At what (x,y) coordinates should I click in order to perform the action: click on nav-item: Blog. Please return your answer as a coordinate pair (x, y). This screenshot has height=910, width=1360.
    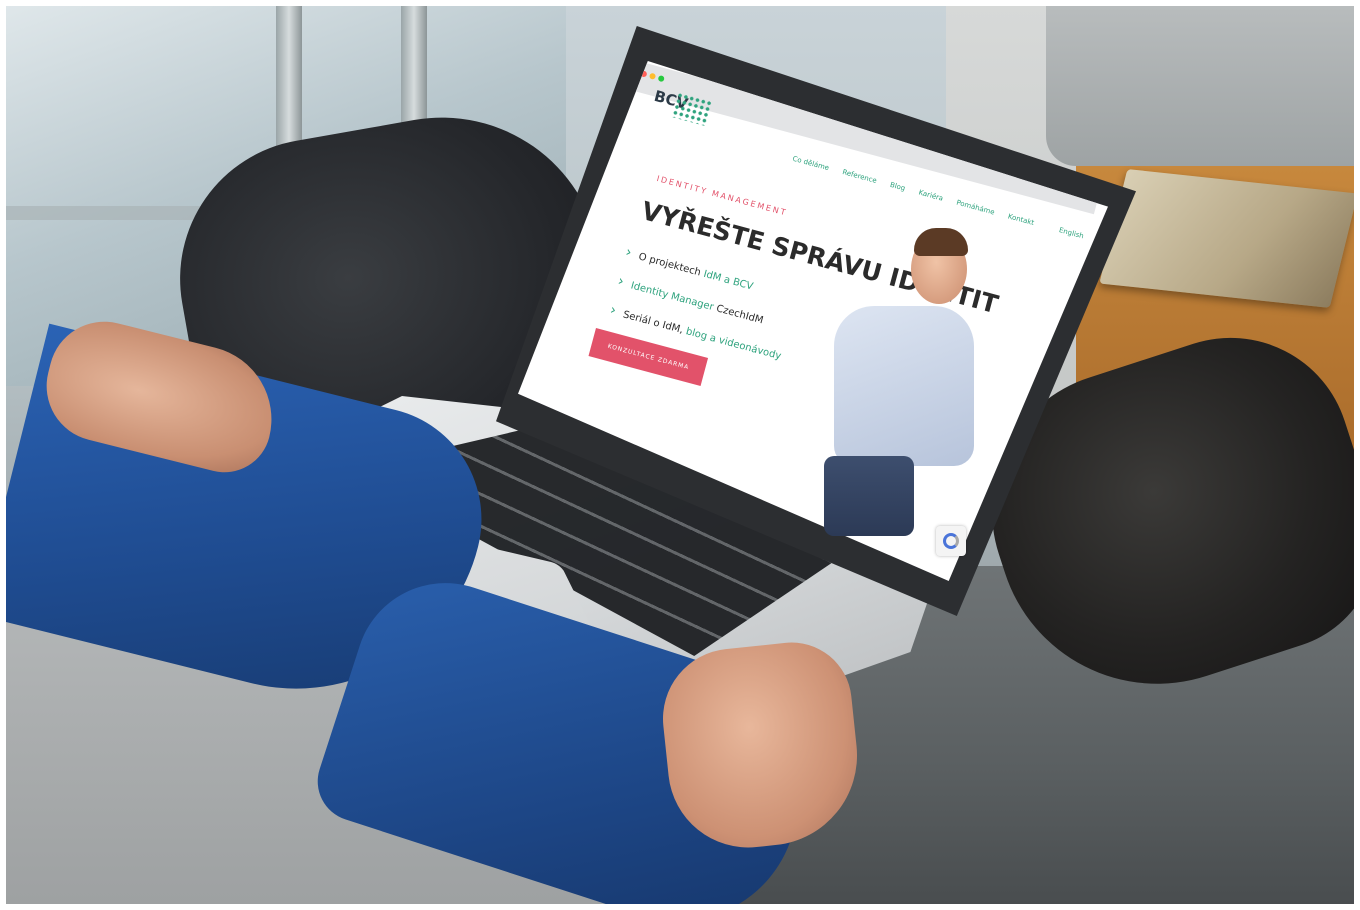
    Looking at the image, I should click on (897, 187).